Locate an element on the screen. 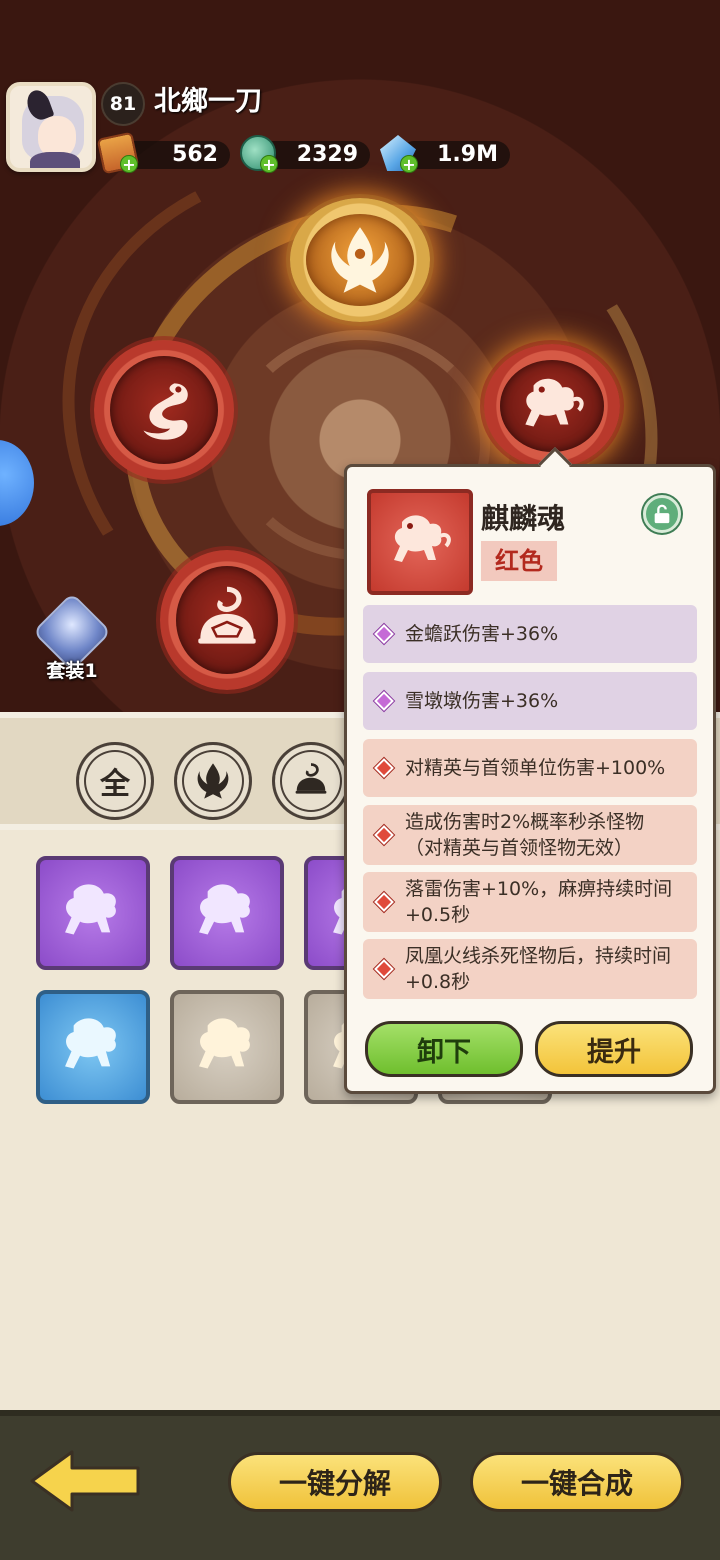 The width and height of the screenshot is (720, 1560). attribute-row: 金蟾跃伤害+36% is located at coordinates (530, 634).